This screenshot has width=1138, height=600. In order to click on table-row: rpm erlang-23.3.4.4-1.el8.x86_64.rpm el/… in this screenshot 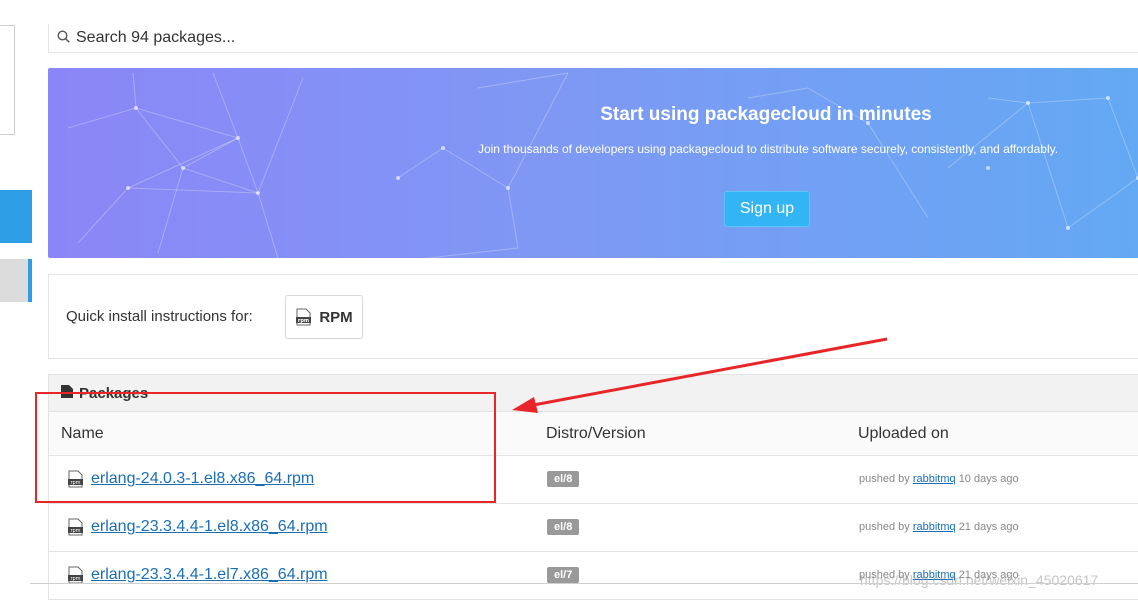, I will do `click(593, 528)`.